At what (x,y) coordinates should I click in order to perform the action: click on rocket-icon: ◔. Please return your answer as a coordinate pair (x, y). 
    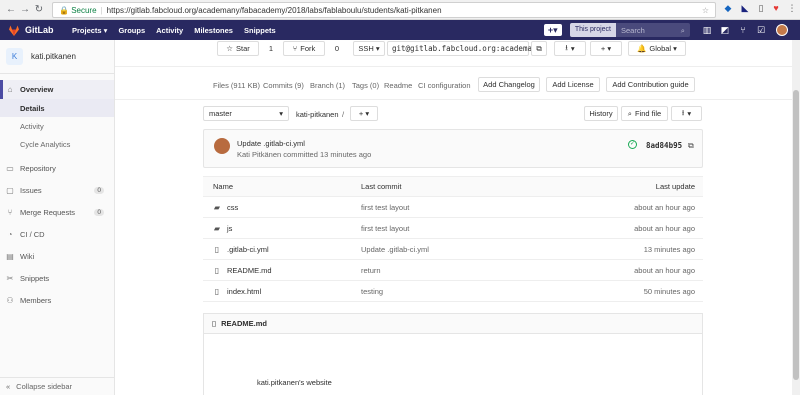
    Looking at the image, I should click on (10, 234).